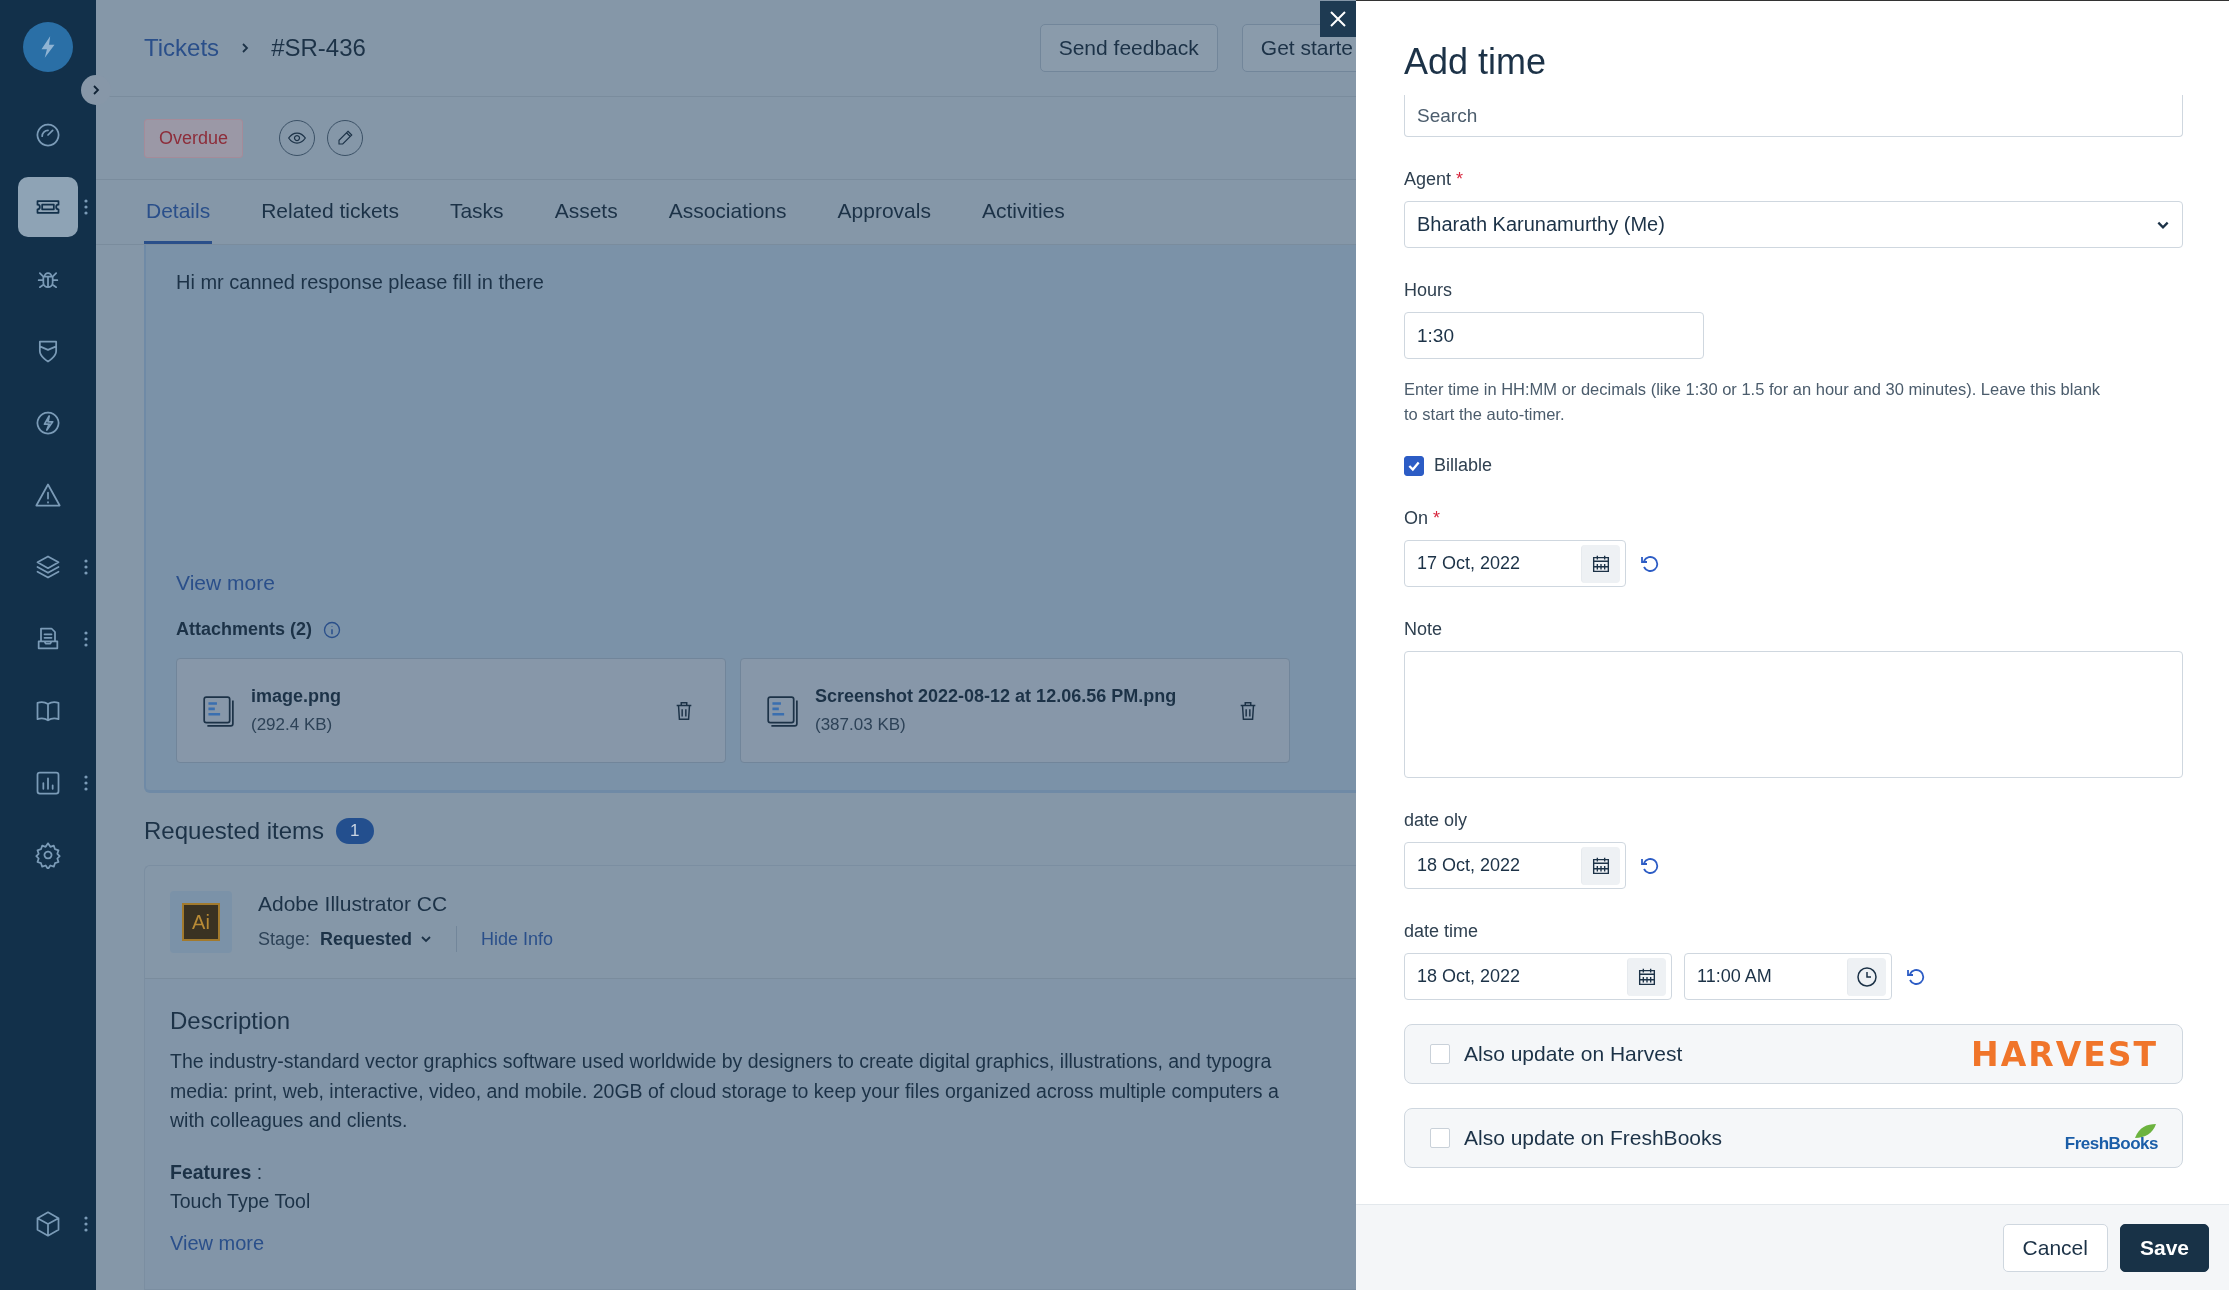 This screenshot has height=1290, width=2229. Describe the element at coordinates (2055, 1247) in the screenshot. I see `cancel-button: Cancel` at that location.